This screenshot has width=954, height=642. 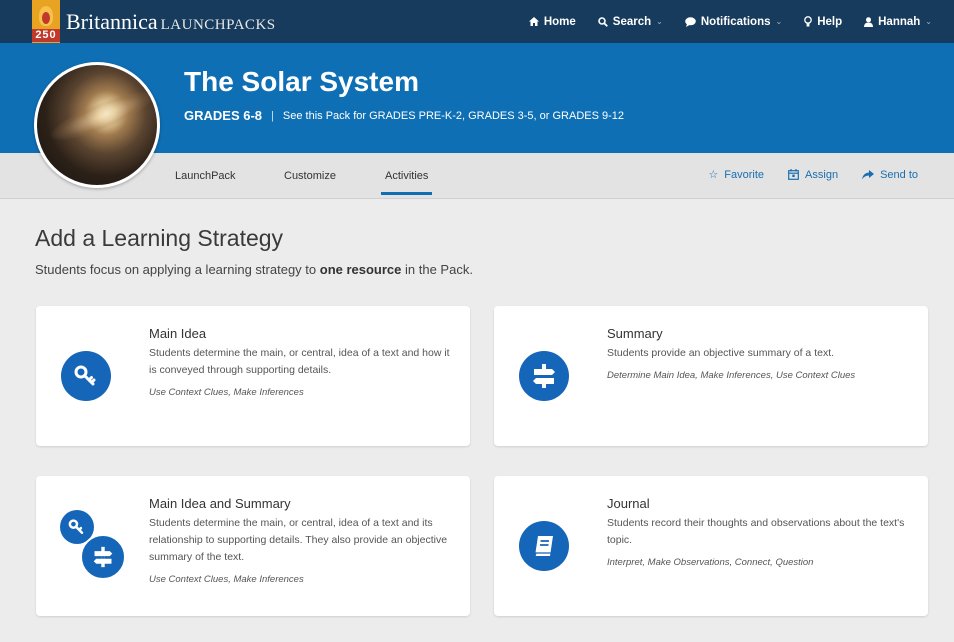 I want to click on favorite-button: ☆ Favorite, so click(x=736, y=175).